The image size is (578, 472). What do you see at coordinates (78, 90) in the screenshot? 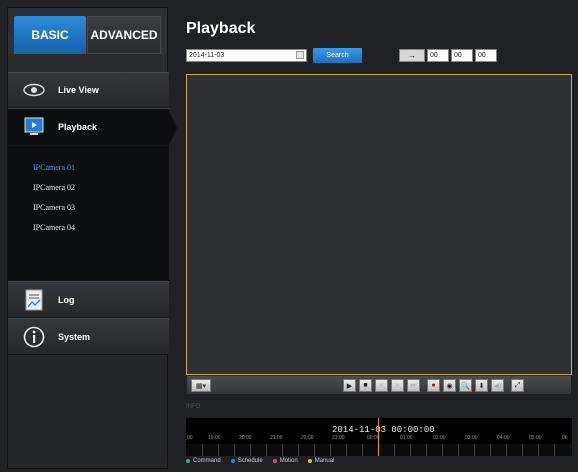
I see `sidebar-item-label: Live View` at bounding box center [78, 90].